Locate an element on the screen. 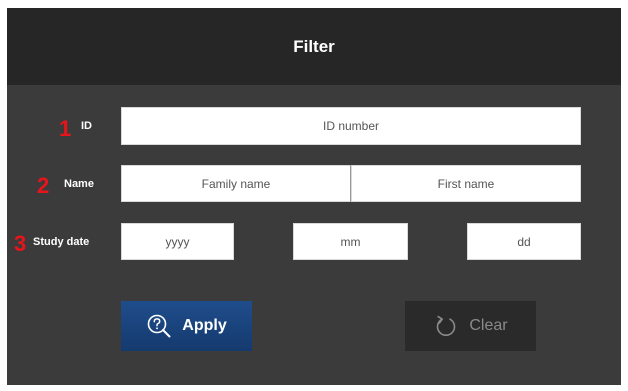 The width and height of the screenshot is (628, 391). filter-title: Filter is located at coordinates (314, 46).